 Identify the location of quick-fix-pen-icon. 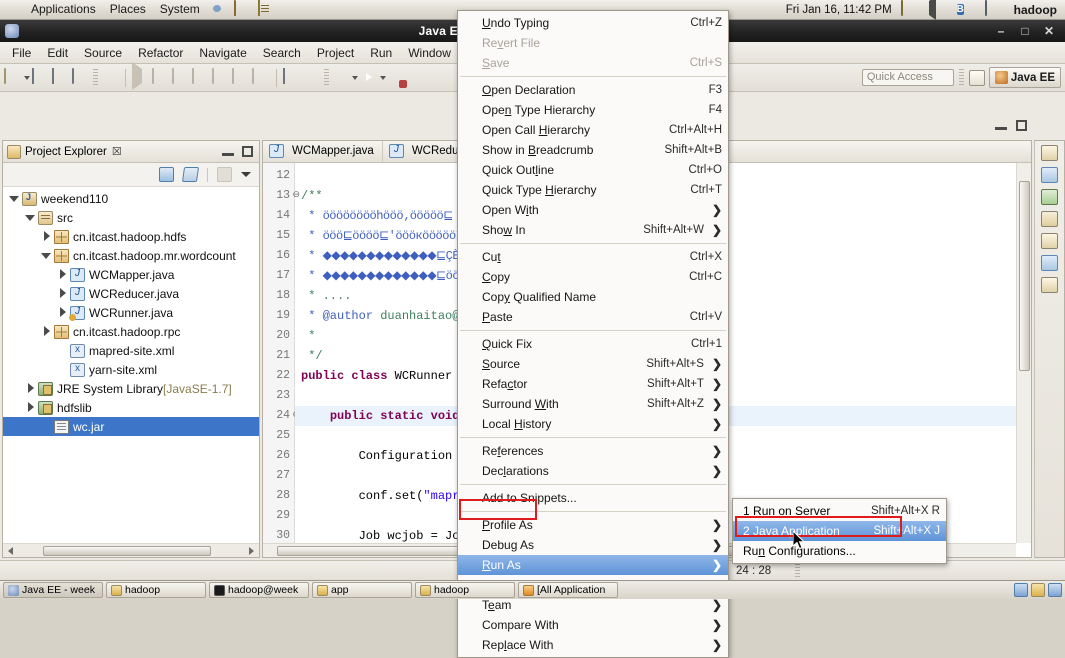
(110, 78).